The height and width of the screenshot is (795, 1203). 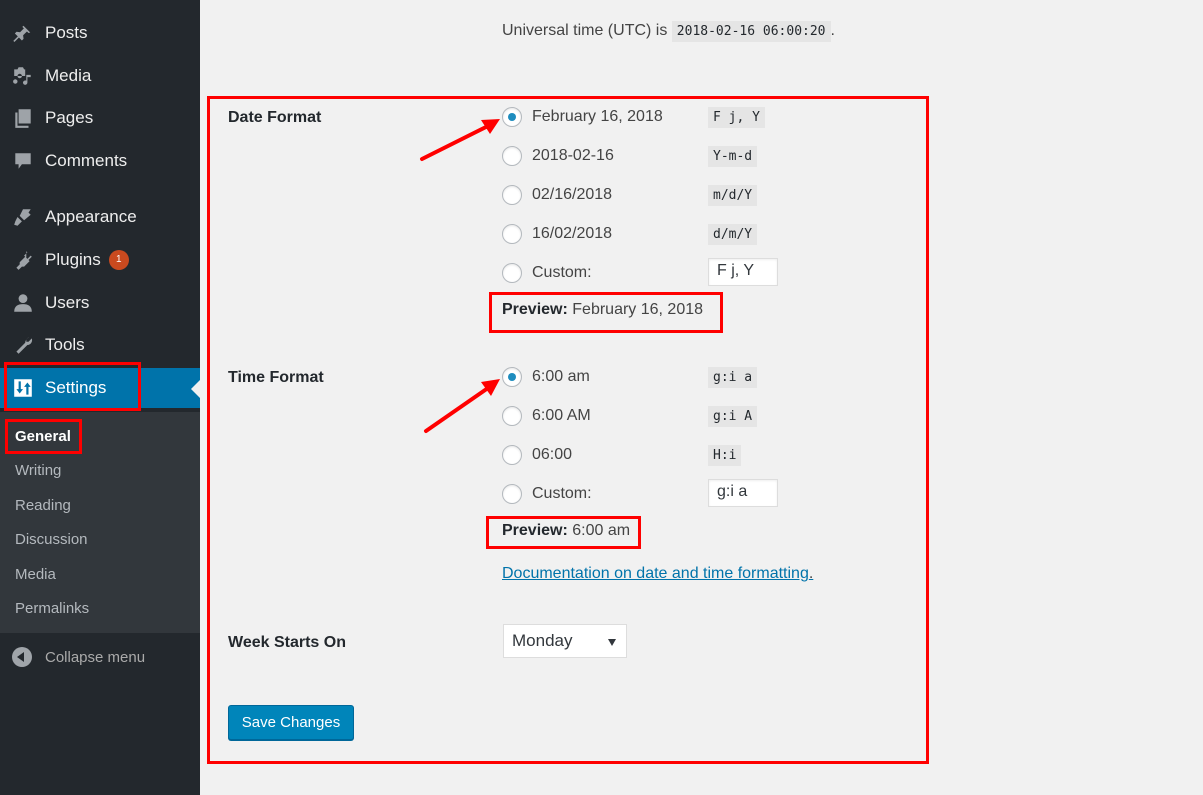 What do you see at coordinates (23, 33) in the screenshot?
I see `pushpin-icon` at bounding box center [23, 33].